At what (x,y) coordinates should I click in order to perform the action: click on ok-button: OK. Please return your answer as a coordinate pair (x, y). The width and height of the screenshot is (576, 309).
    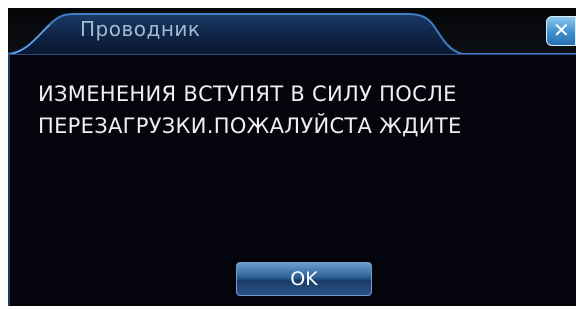
    Looking at the image, I should click on (304, 279).